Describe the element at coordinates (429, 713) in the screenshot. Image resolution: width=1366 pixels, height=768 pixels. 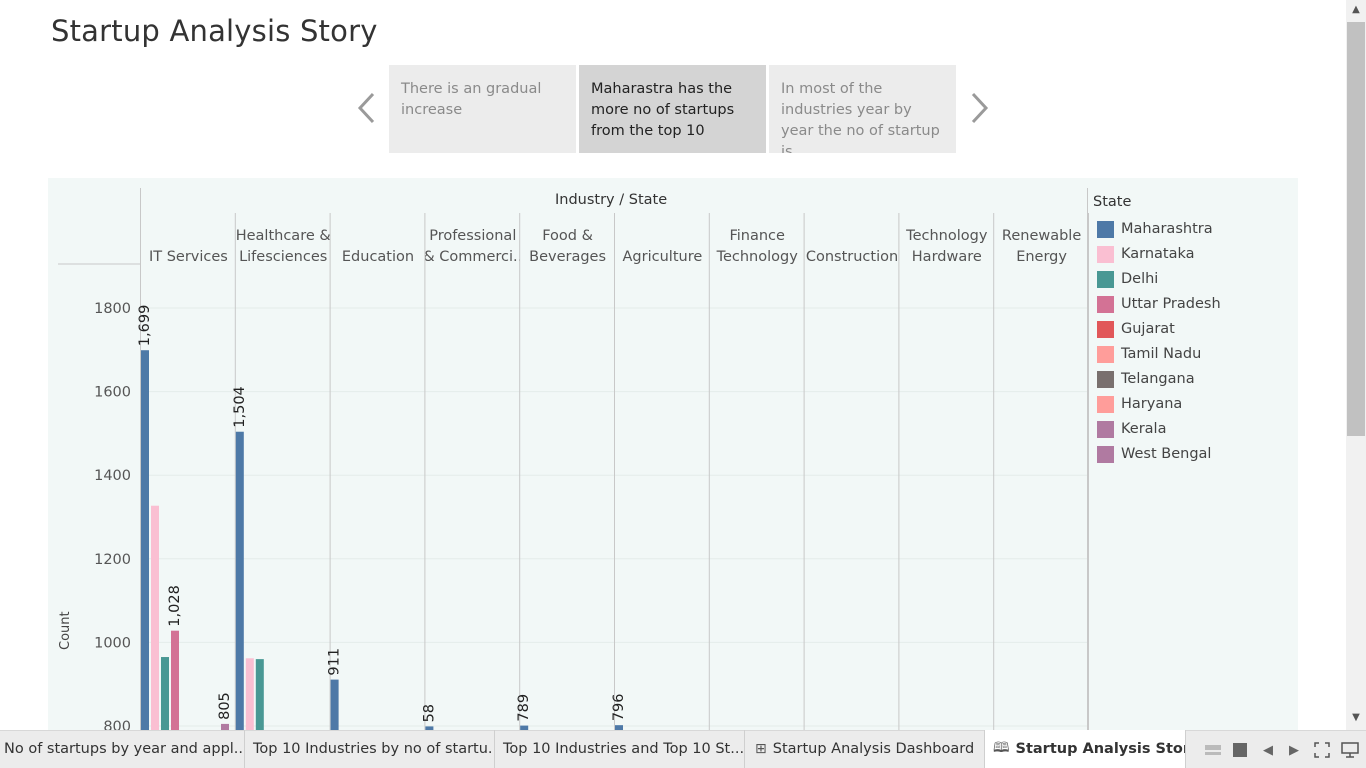
I see `data-label: 58` at that location.